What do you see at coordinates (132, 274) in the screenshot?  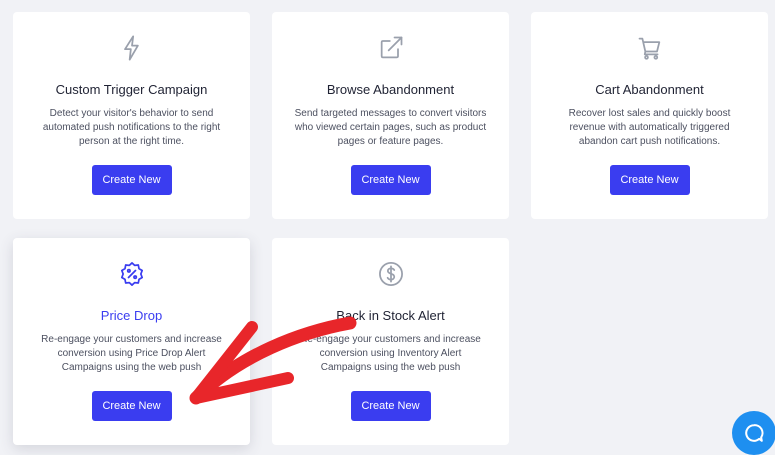 I see `discount-badge-icon` at bounding box center [132, 274].